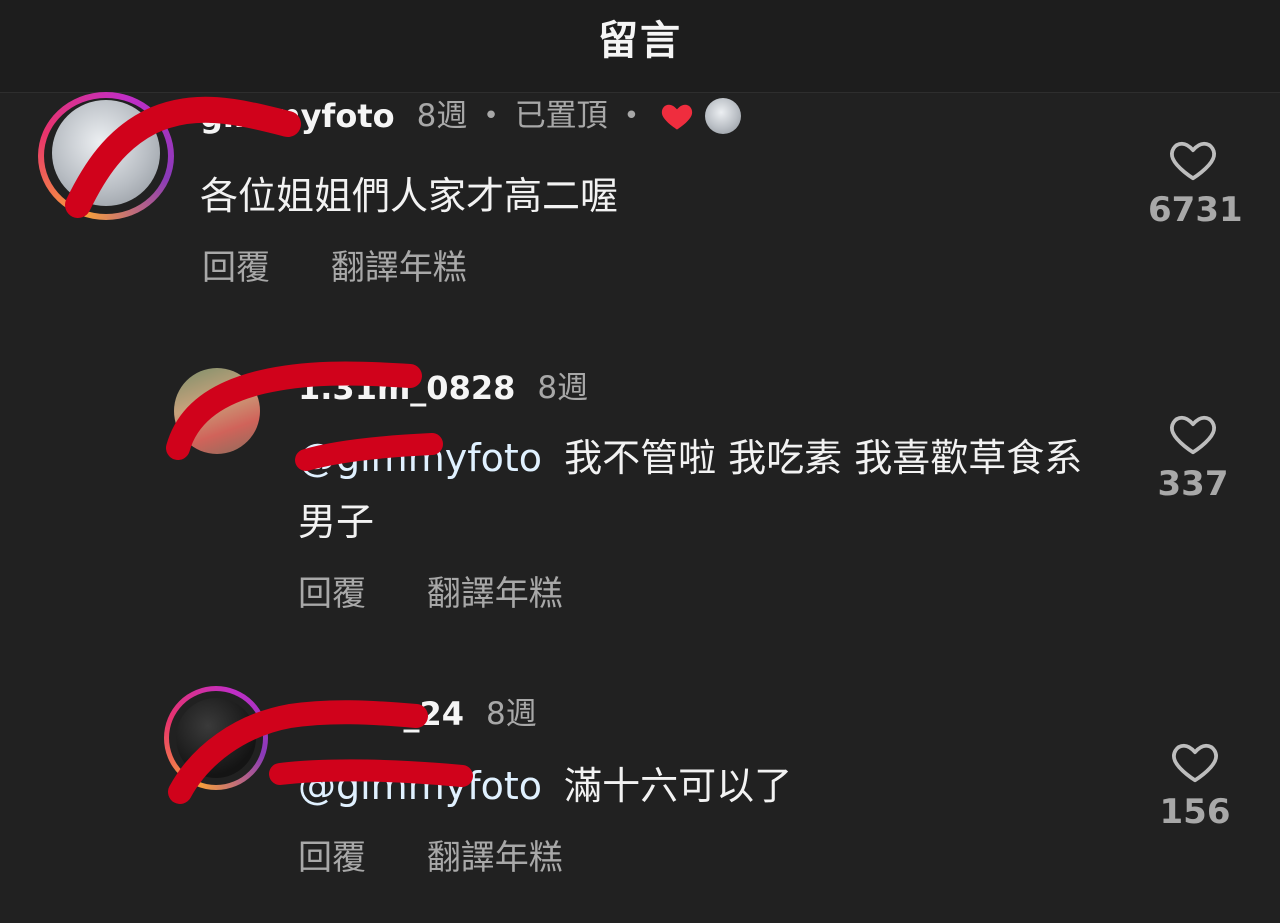 The width and height of the screenshot is (1280, 923). What do you see at coordinates (1195, 812) in the screenshot?
I see `like-count: 156` at bounding box center [1195, 812].